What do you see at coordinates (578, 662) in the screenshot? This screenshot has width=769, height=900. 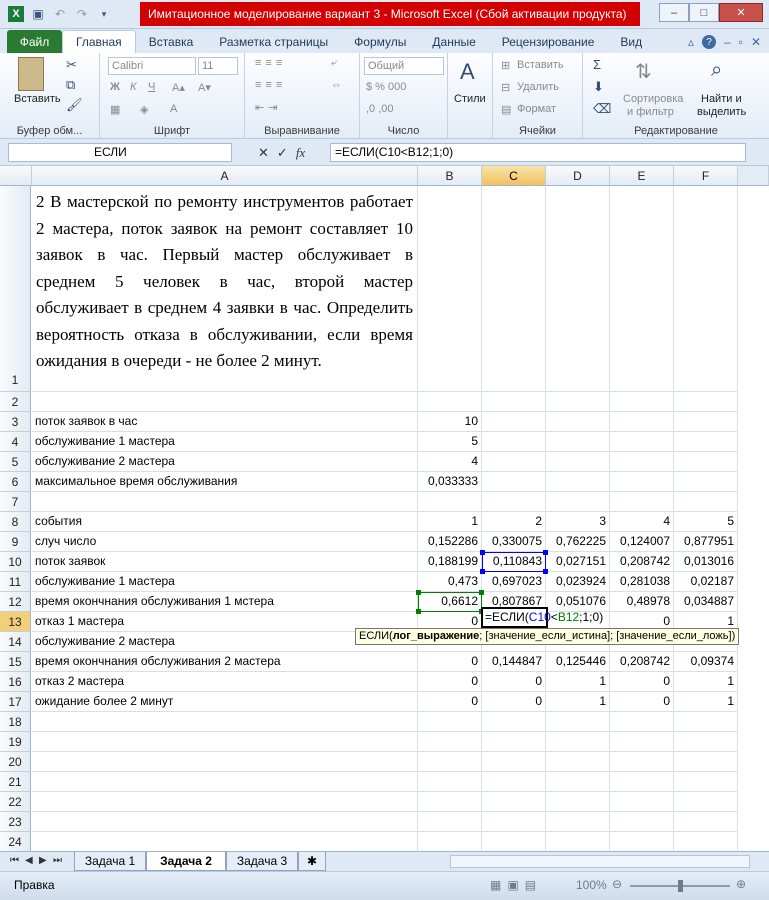 I see `cell-d15: 0,125446` at bounding box center [578, 662].